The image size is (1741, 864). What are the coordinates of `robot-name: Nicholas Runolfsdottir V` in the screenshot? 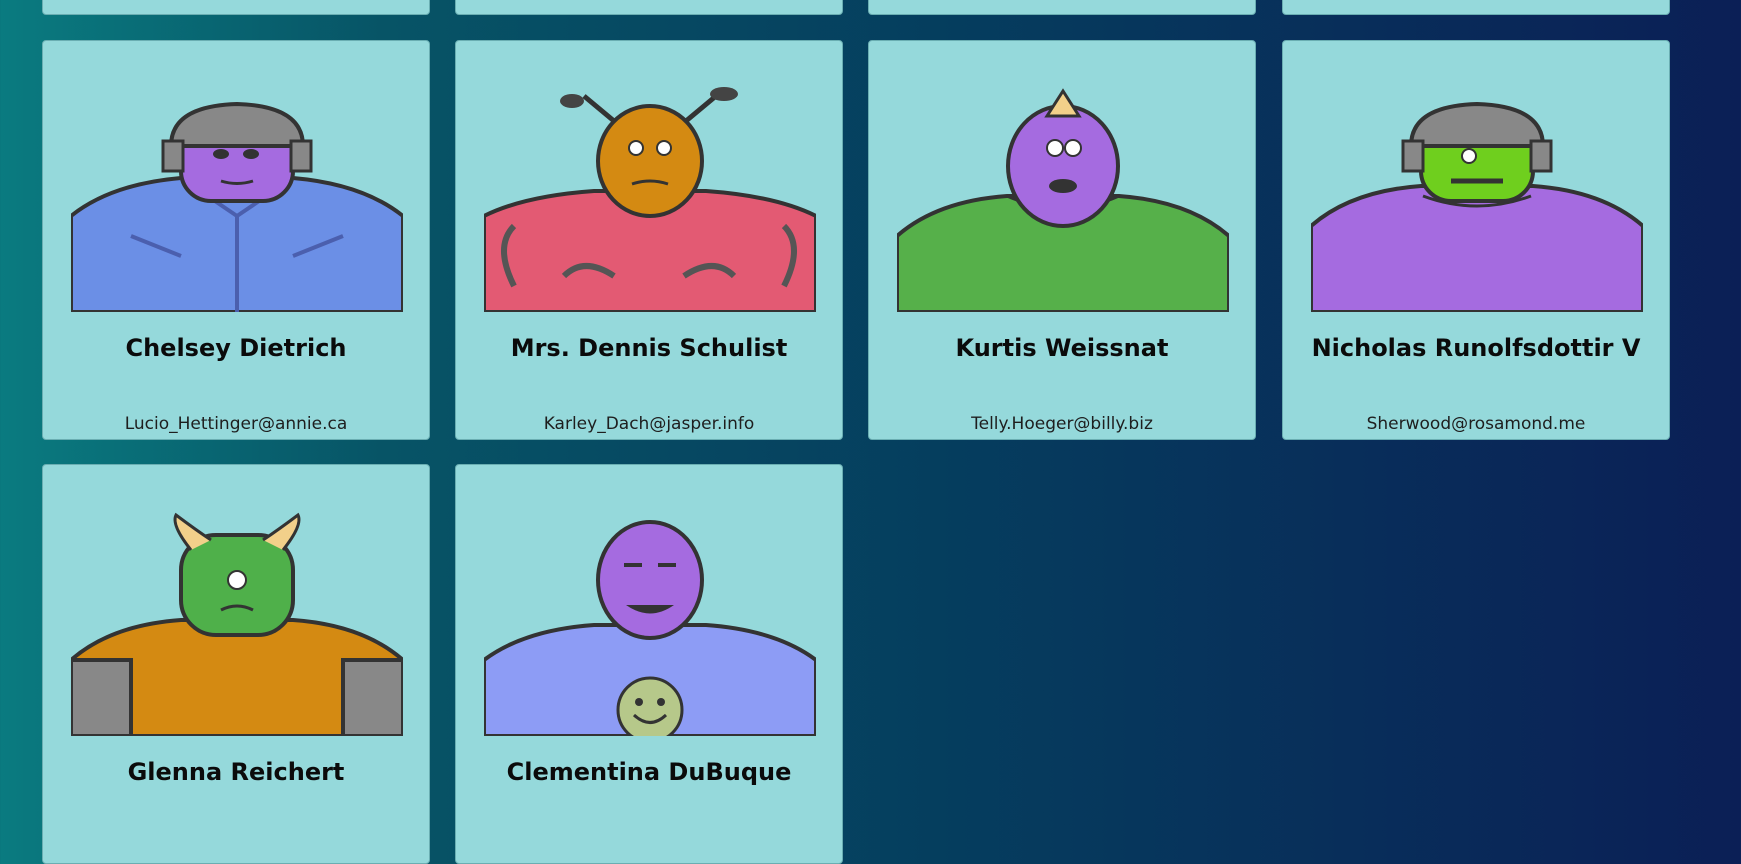 It's located at (1476, 348).